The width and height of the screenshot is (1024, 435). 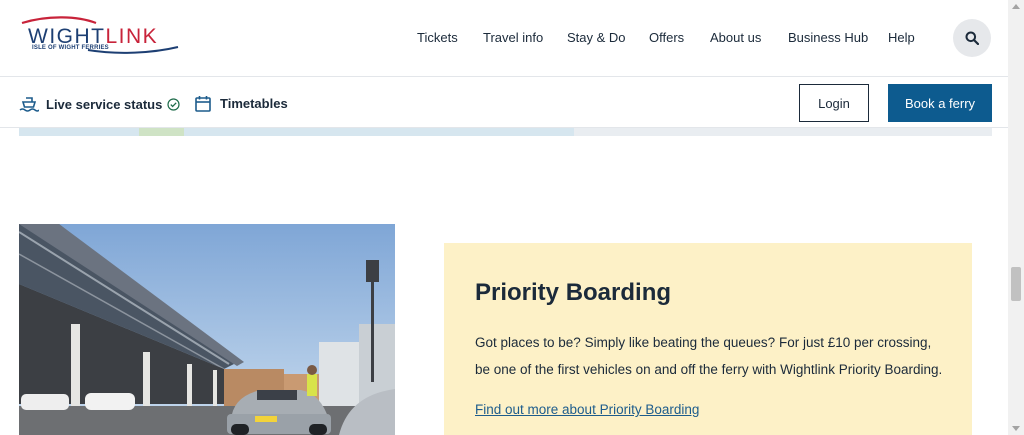 I want to click on wightlink-logo: WIGHTLINK ISLE OF WIGHT FERRIES, so click(x=100, y=36).